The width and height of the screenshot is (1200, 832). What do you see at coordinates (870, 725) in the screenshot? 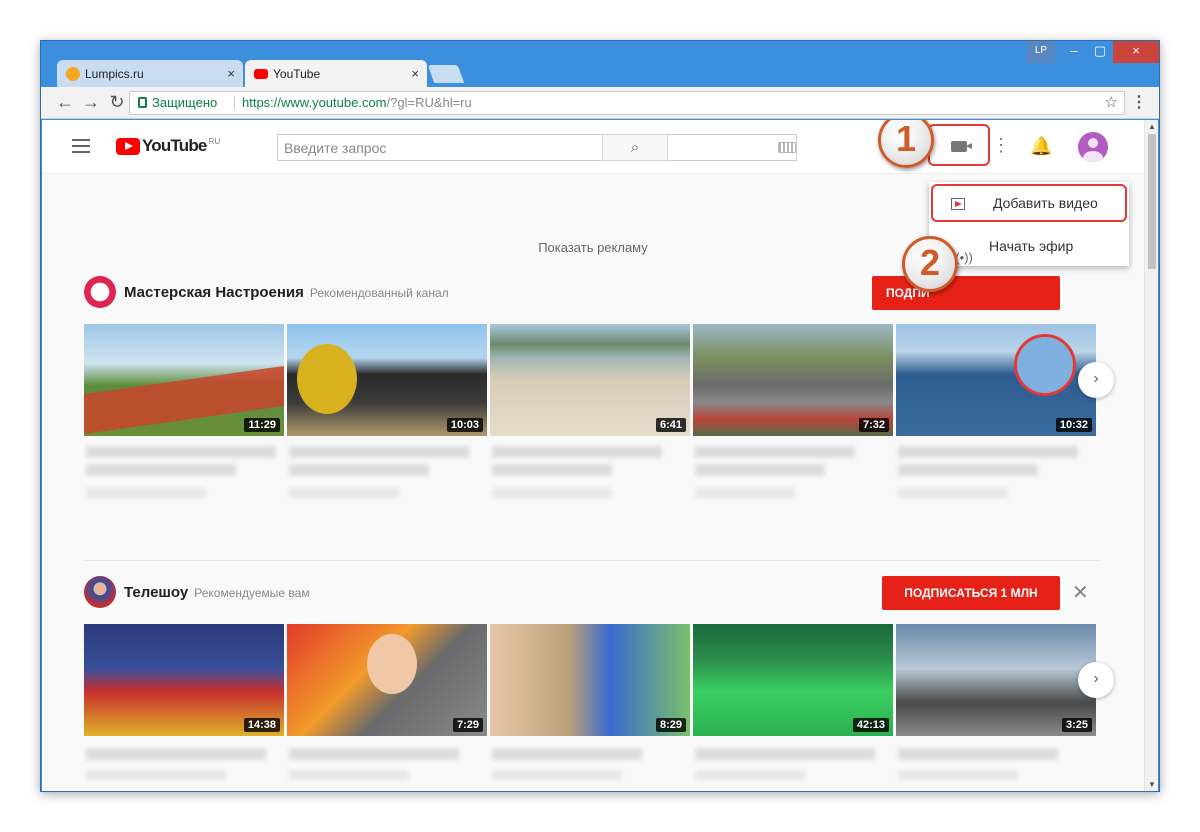
I see `video-duration: 42:13` at bounding box center [870, 725].